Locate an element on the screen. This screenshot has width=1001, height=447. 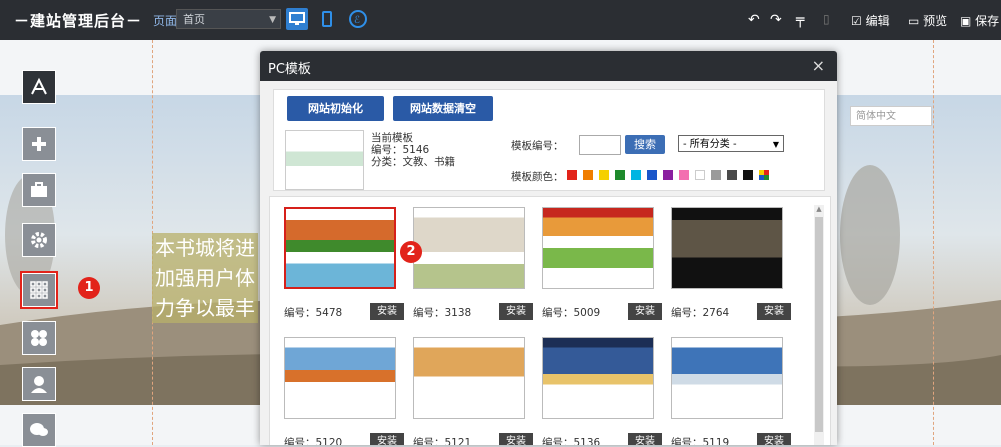
edit-button: ☑ 编辑 is located at coordinates (870, 20).